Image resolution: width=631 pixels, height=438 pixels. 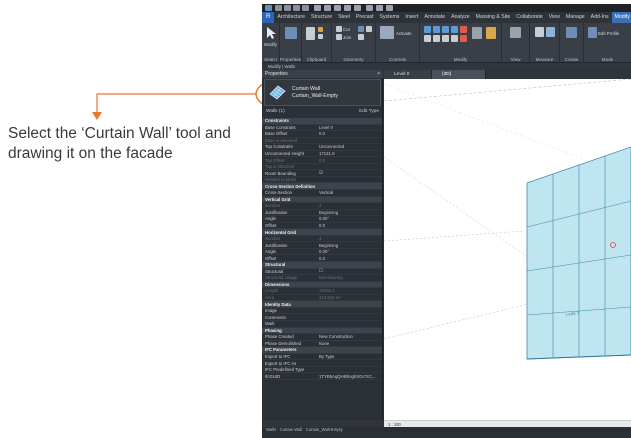 I want to click on mirror-draw-icon, so click(x=454, y=29).